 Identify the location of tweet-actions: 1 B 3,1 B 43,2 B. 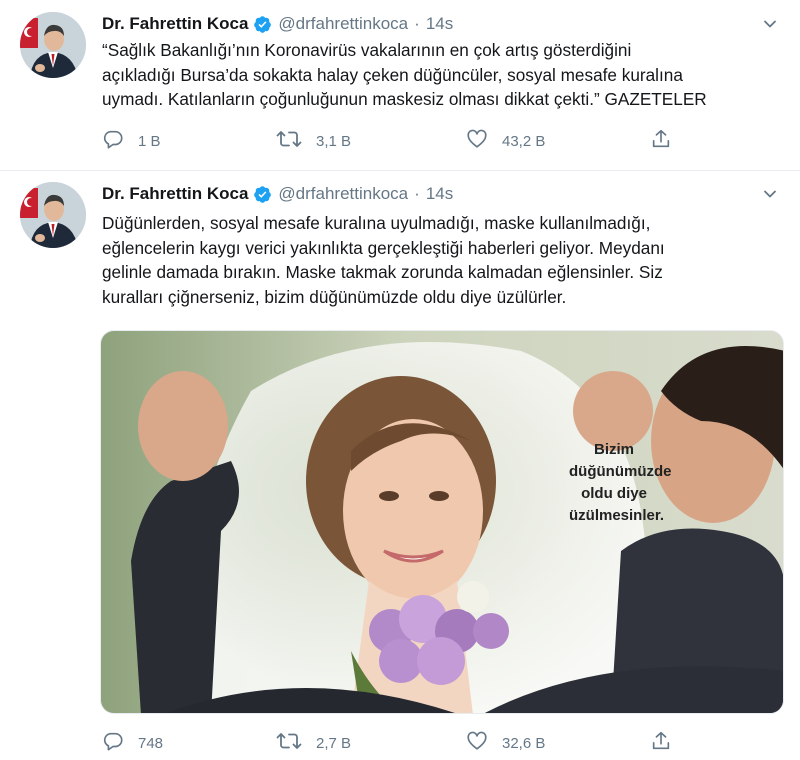
(392, 141).